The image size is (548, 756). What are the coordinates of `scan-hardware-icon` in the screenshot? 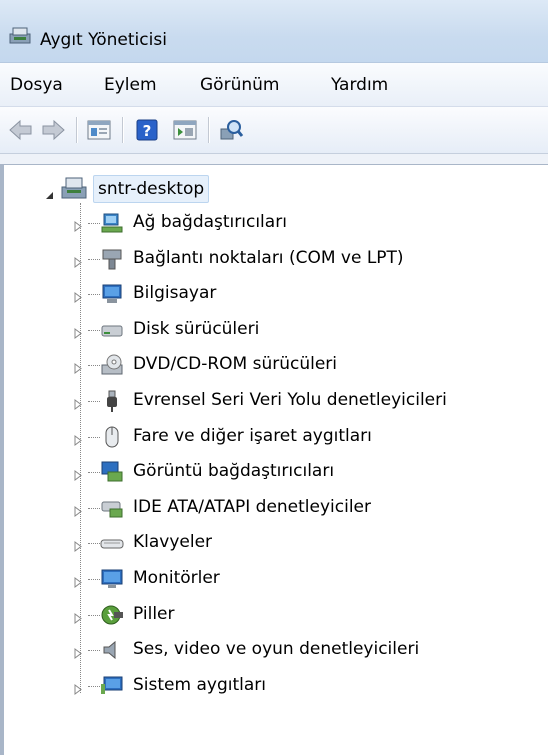 It's located at (231, 130).